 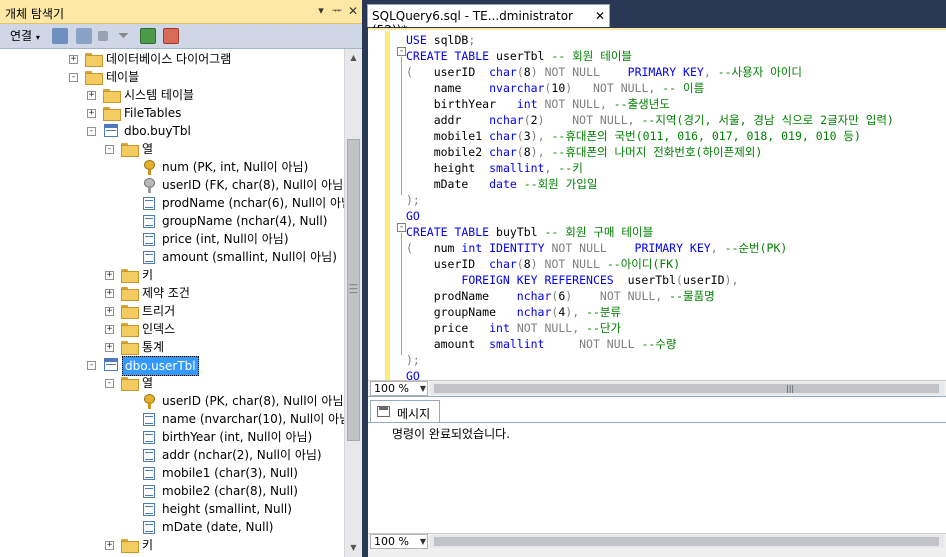 I want to click on tree-node-label: 테이블, so click(x=123, y=77).